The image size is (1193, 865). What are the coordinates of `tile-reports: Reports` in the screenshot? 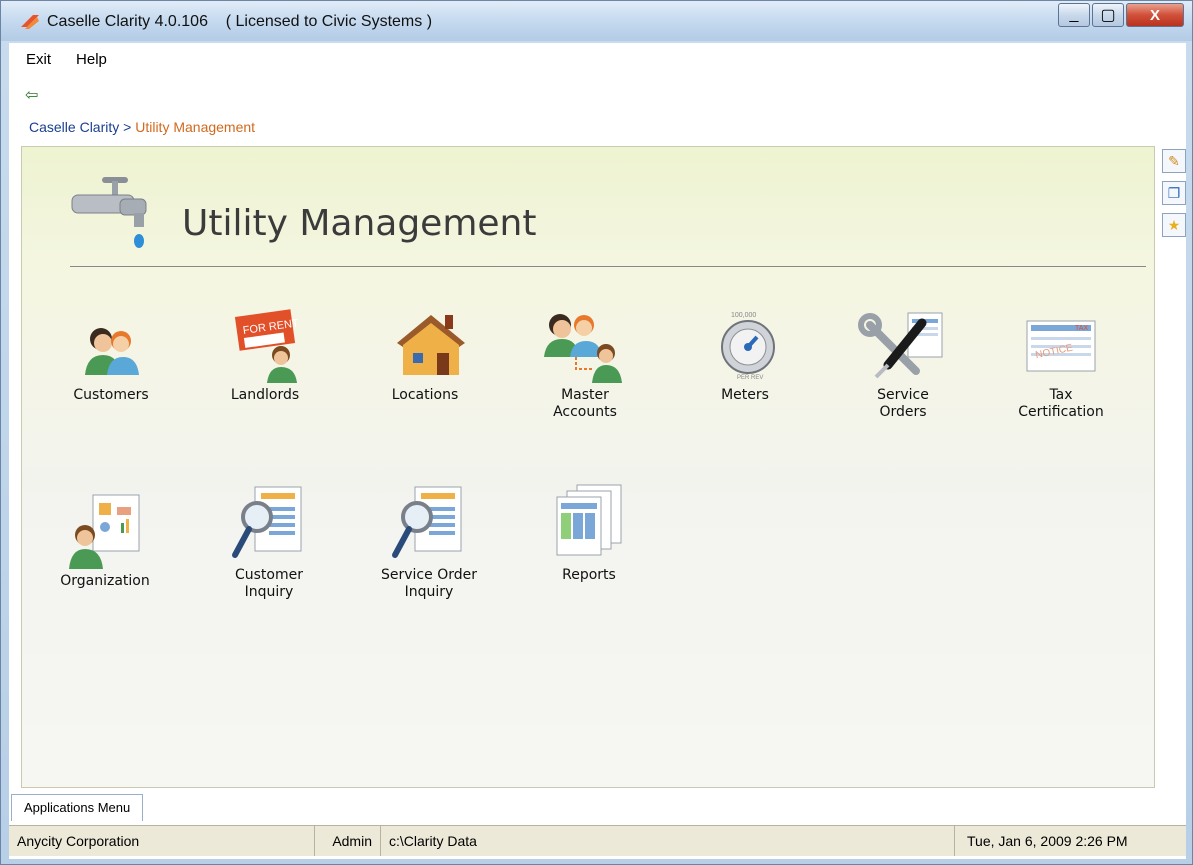 It's located at (589, 533).